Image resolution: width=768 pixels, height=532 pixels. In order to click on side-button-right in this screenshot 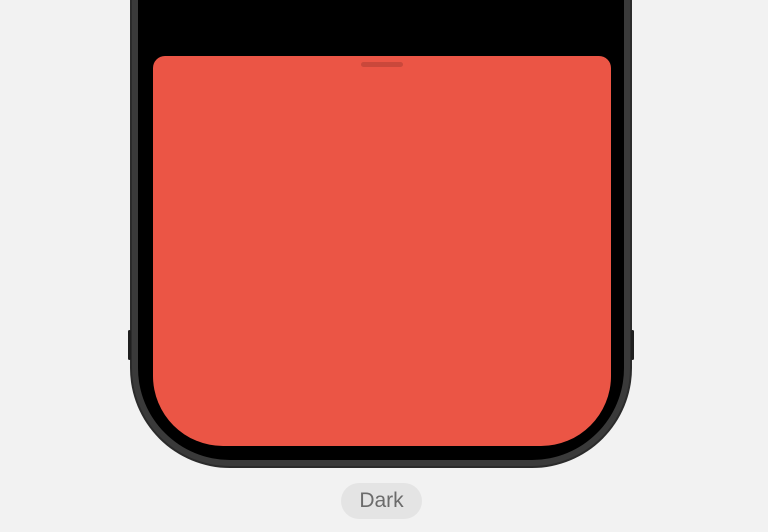, I will do `click(632, 345)`.